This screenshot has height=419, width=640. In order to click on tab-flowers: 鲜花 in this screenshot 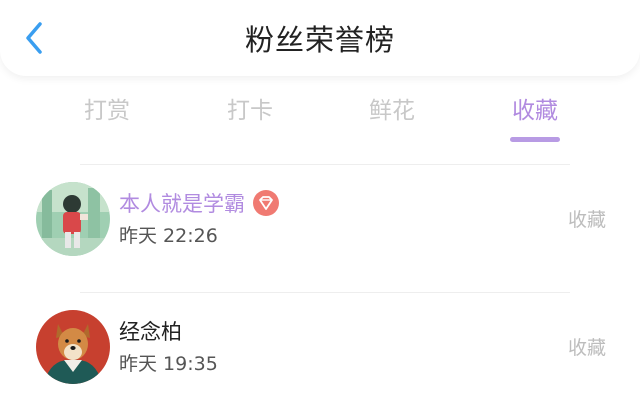, I will do `click(392, 111)`.